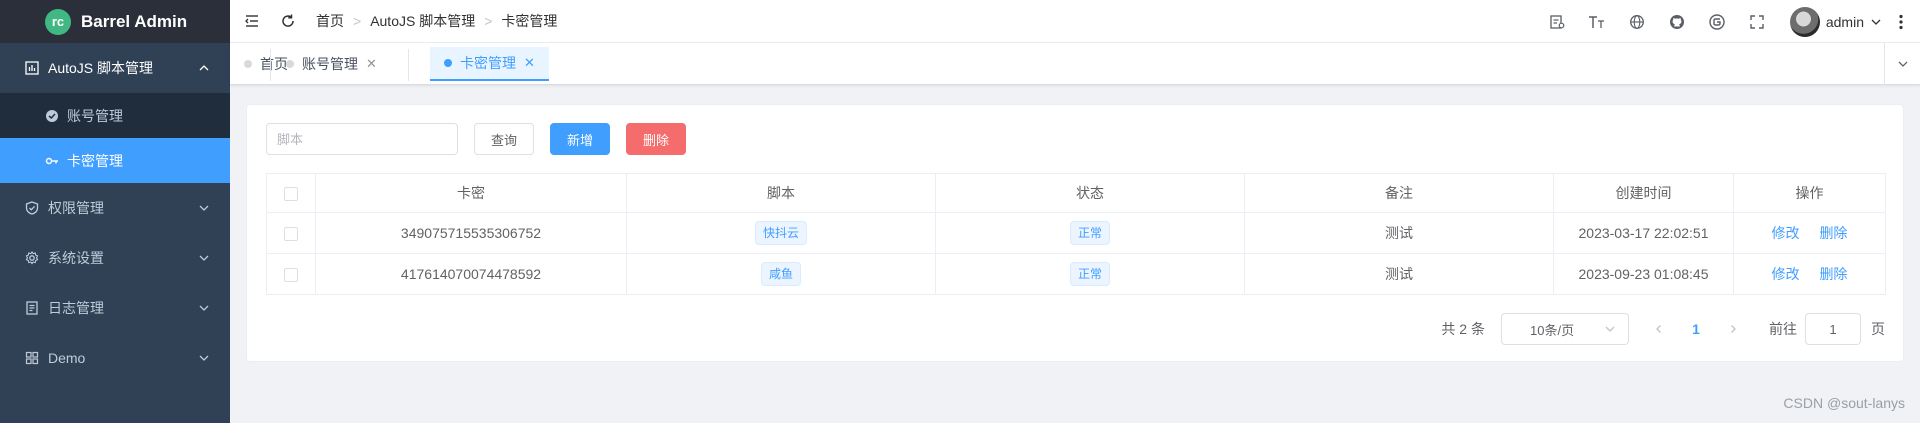 The height and width of the screenshot is (423, 1920). Describe the element at coordinates (1597, 22) in the screenshot. I see `font-size-icon` at that location.